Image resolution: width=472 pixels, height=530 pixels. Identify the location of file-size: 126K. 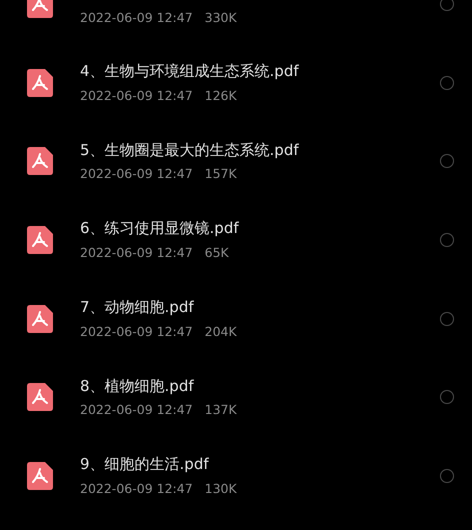
(220, 95).